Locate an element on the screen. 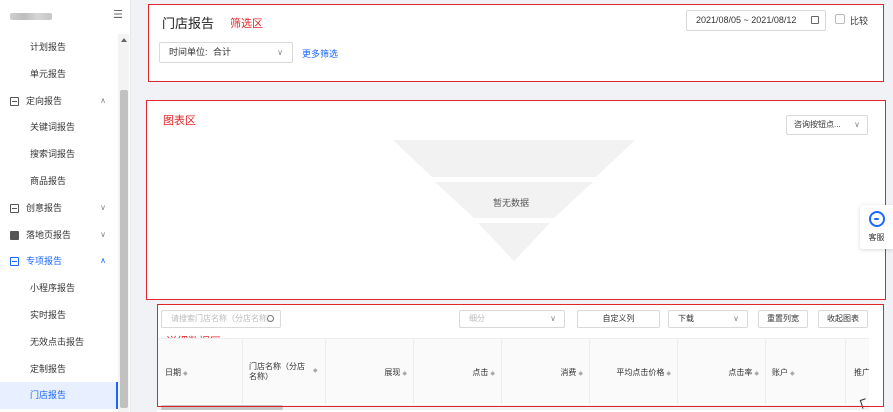  sidebar-item-label: 搜索词报告 is located at coordinates (53, 154).